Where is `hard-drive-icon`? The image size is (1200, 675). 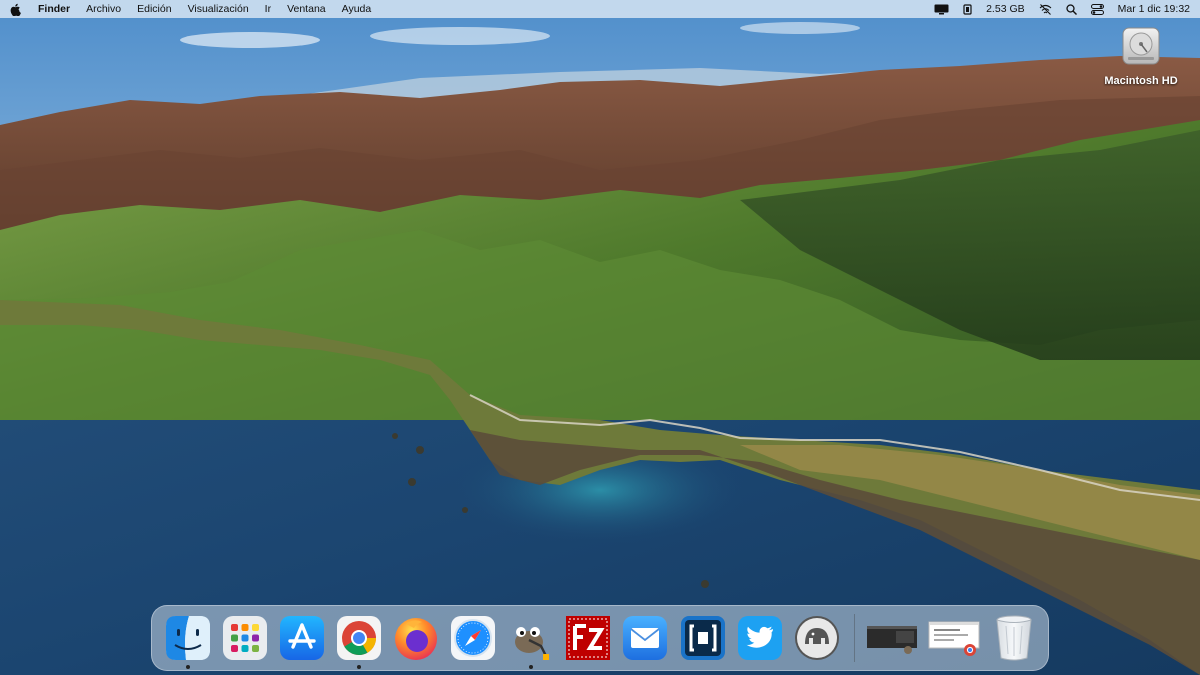
hard-drive-icon is located at coordinates (1141, 48).